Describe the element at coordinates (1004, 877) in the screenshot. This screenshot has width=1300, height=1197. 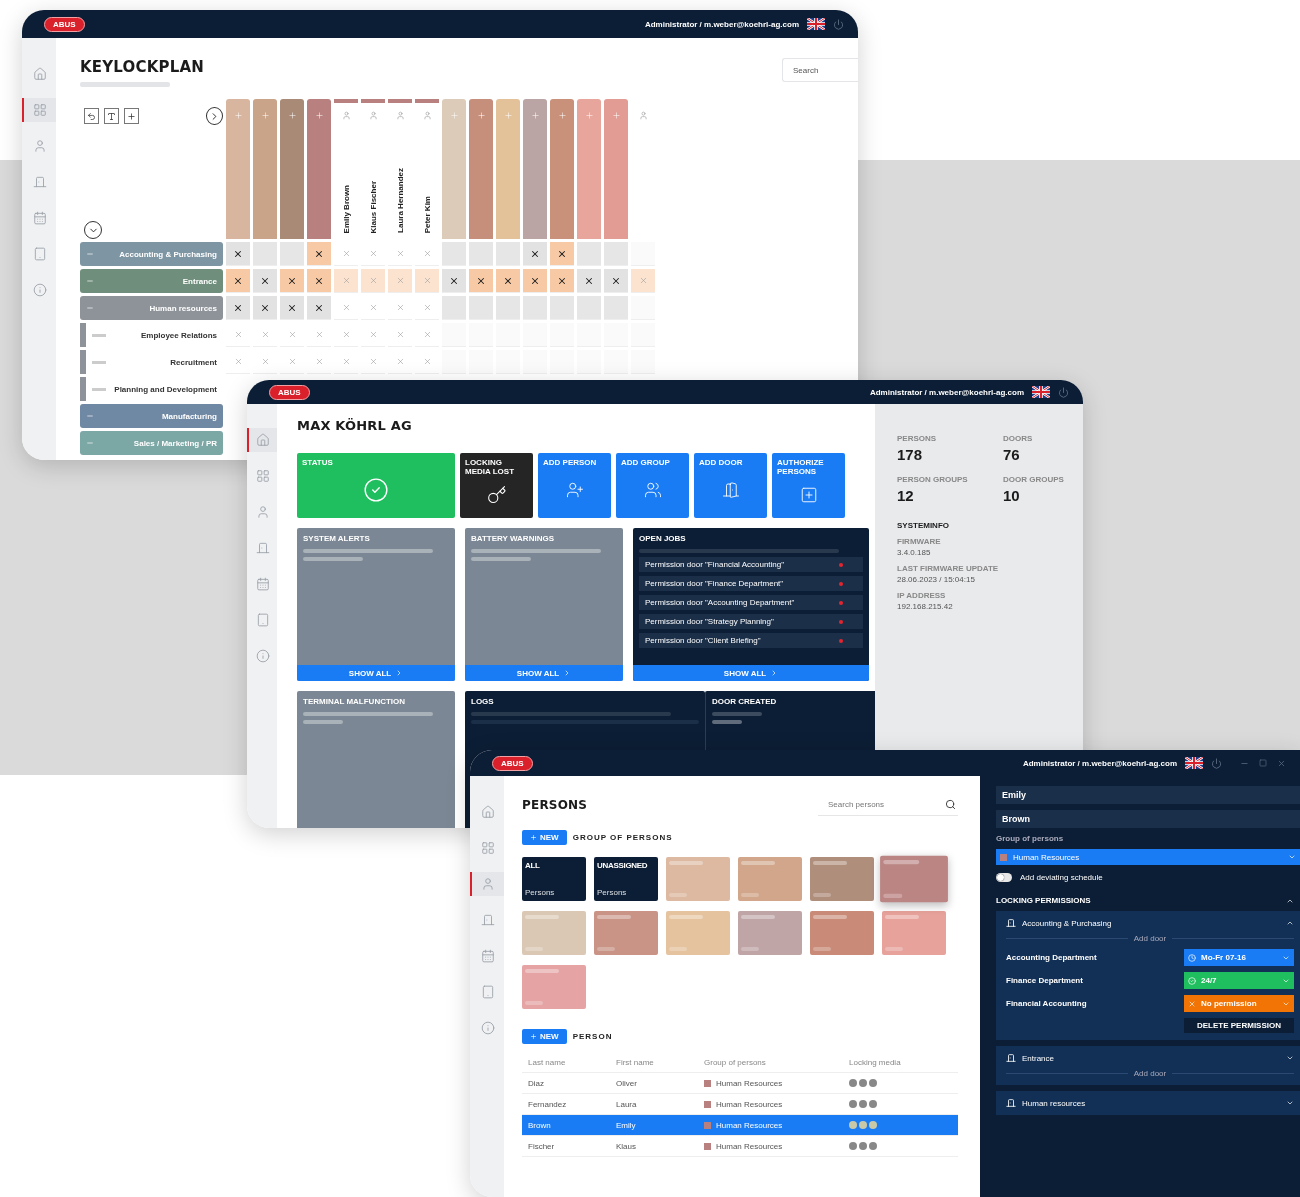
I see `schedule-toggle` at that location.